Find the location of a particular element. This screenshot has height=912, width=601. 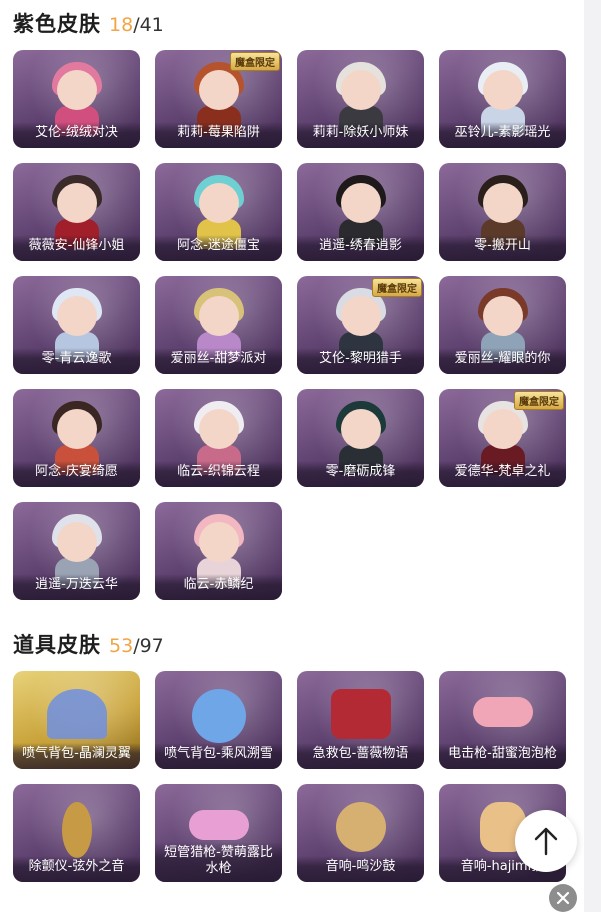

skin-card: 逍遥-万迭云华 is located at coordinates (76, 551).